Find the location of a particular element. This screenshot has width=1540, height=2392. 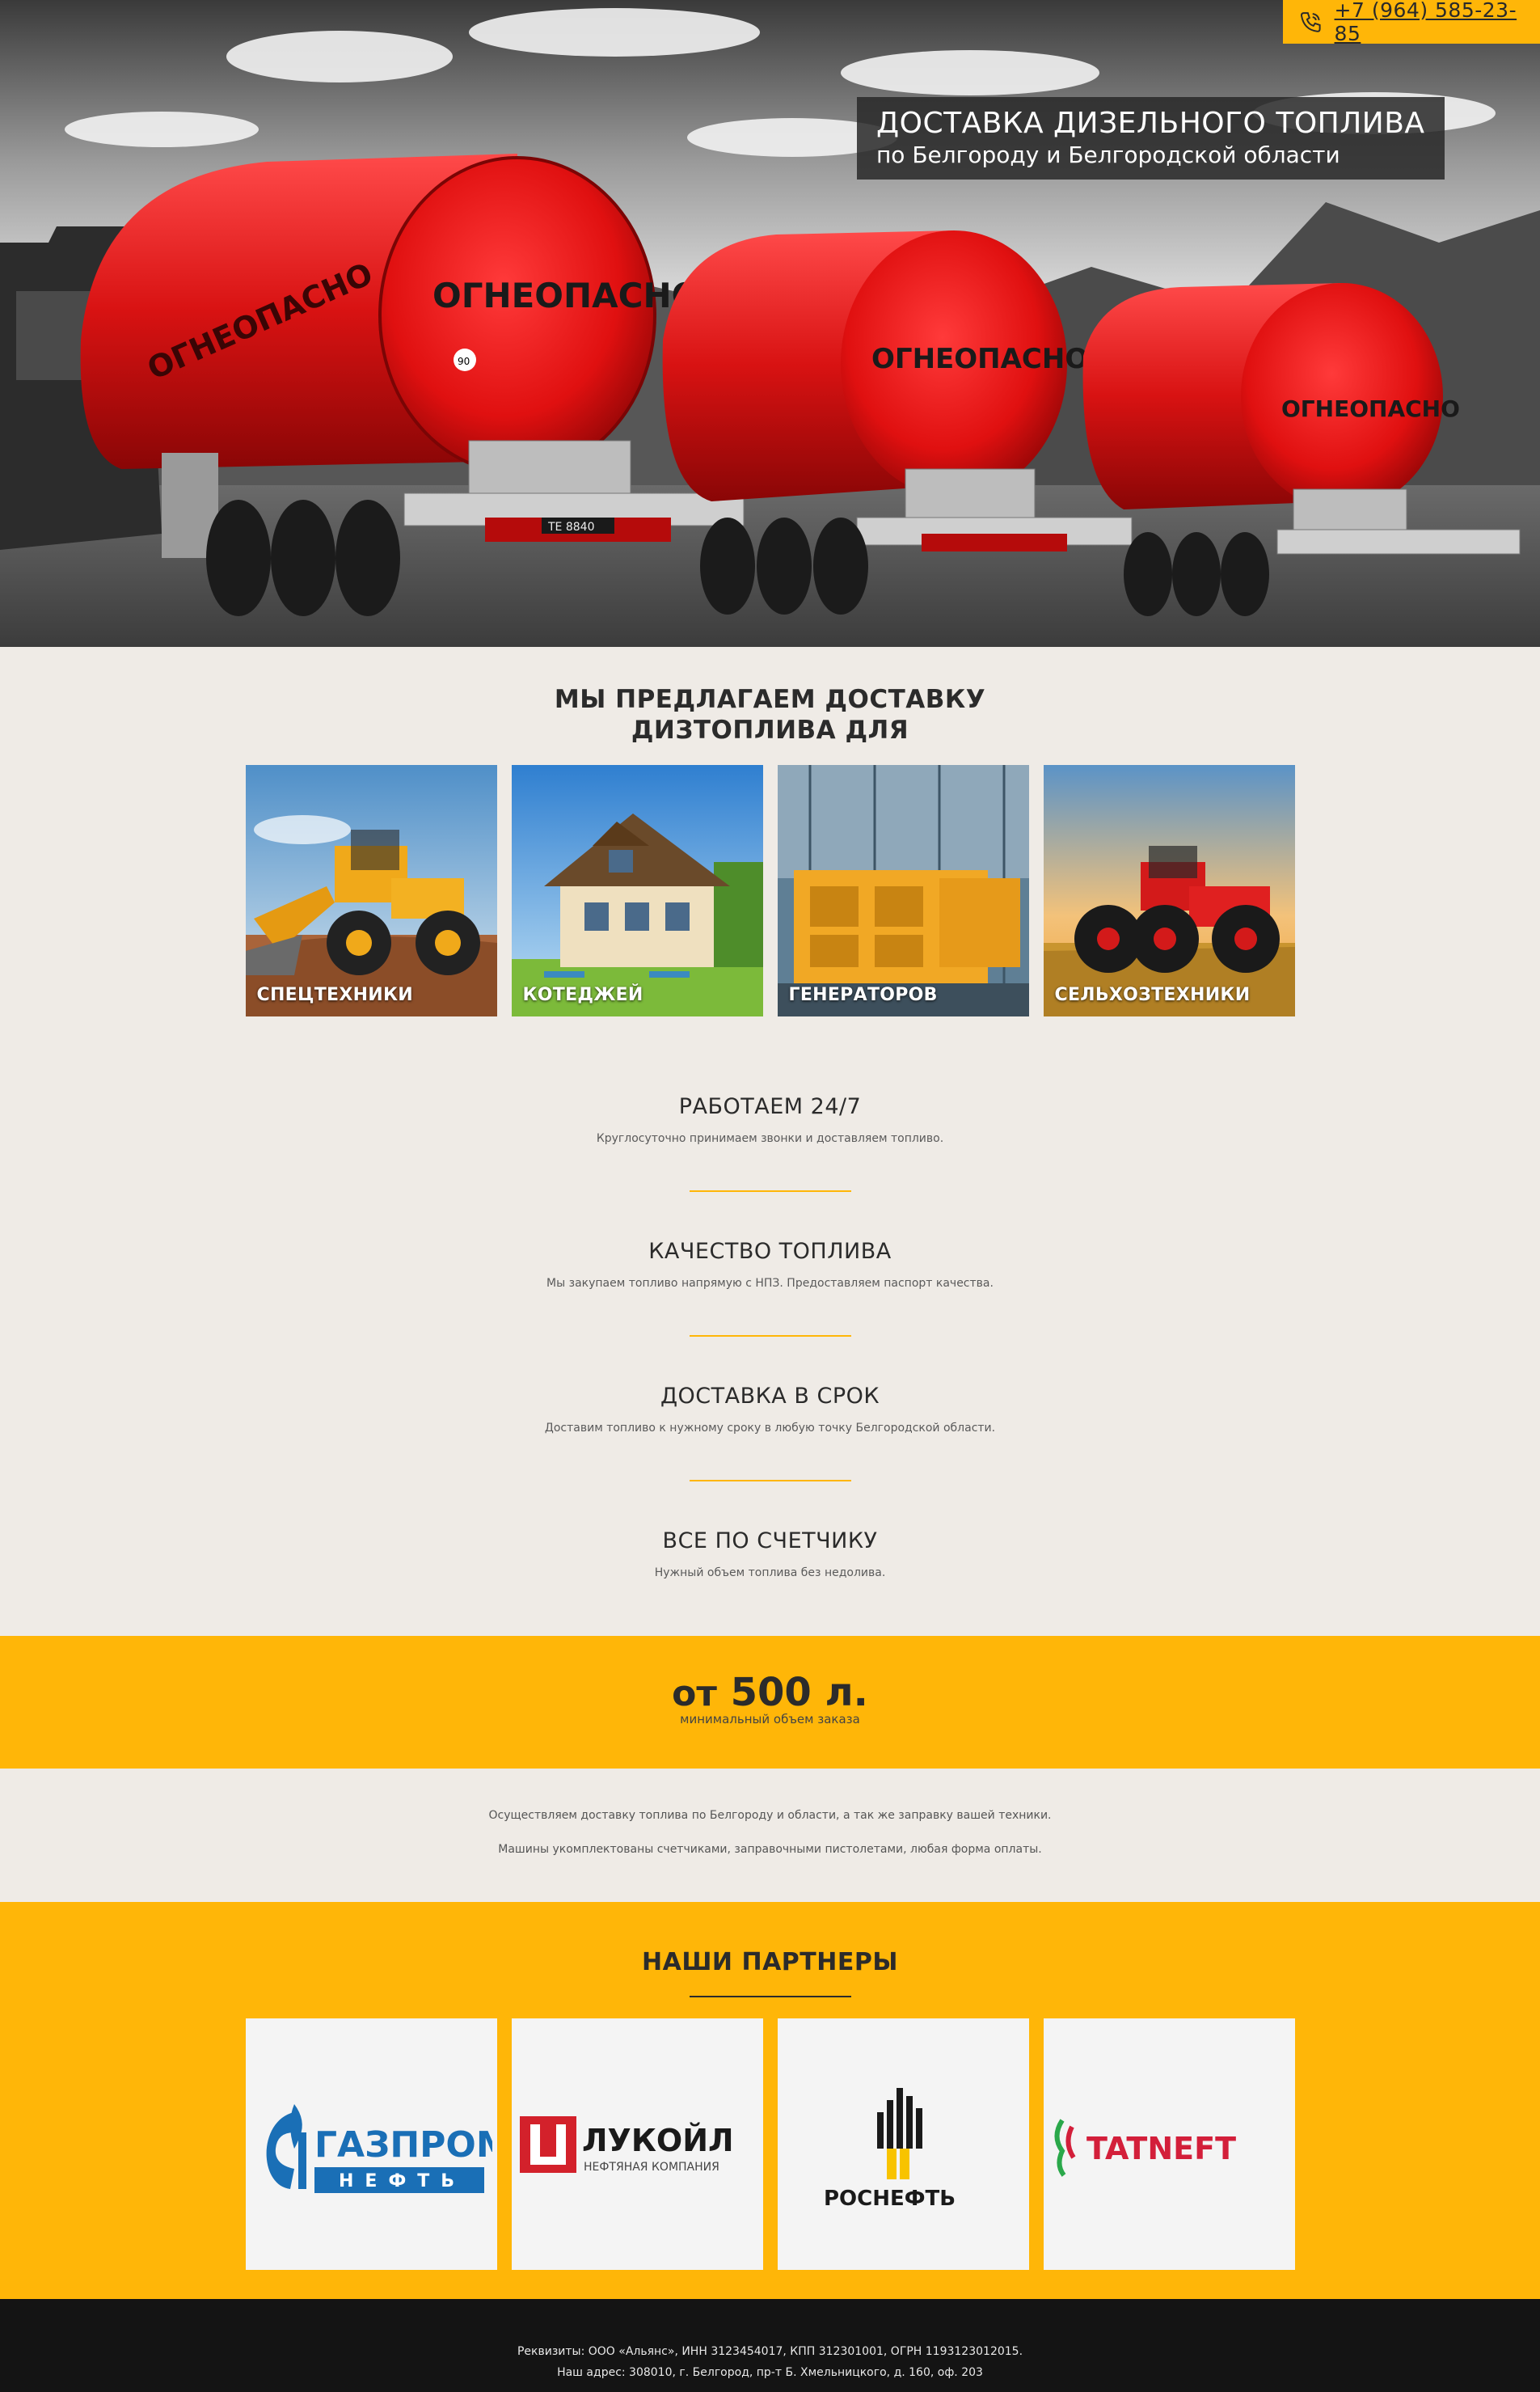

tractor-image is located at coordinates (1169, 891).